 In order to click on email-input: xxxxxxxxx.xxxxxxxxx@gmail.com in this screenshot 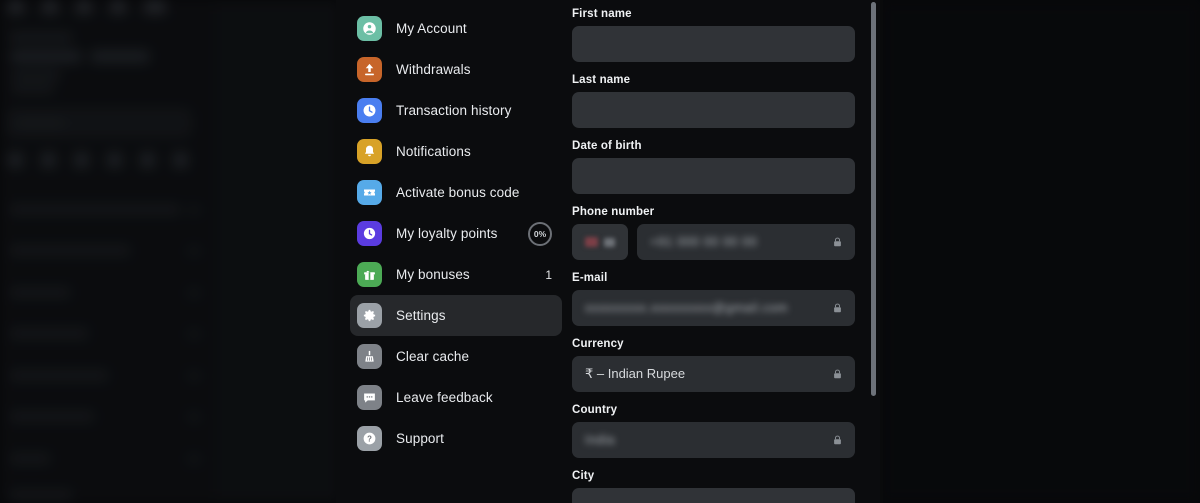, I will do `click(713, 308)`.